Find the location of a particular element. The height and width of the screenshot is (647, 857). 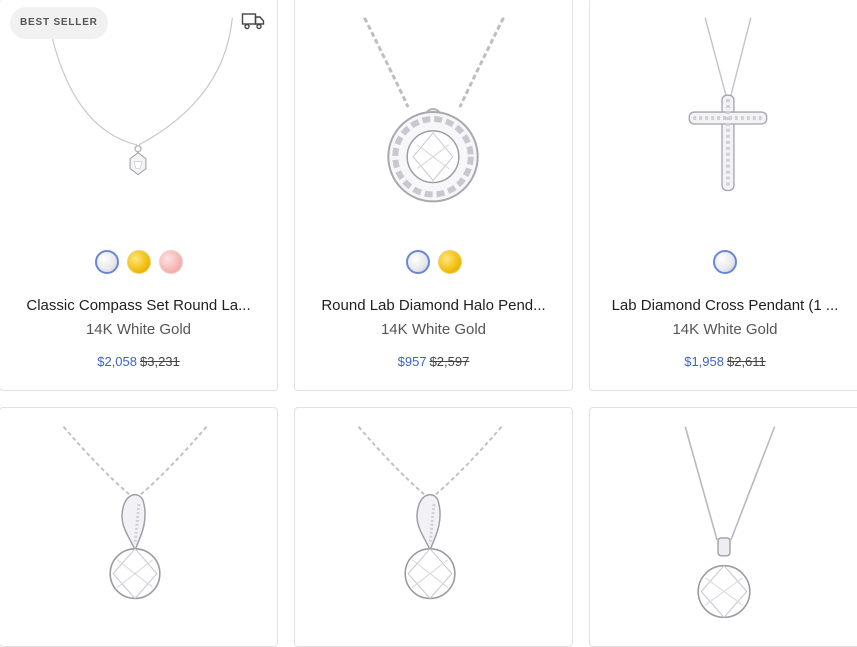

regular-price: $2,597 is located at coordinates (449, 361).